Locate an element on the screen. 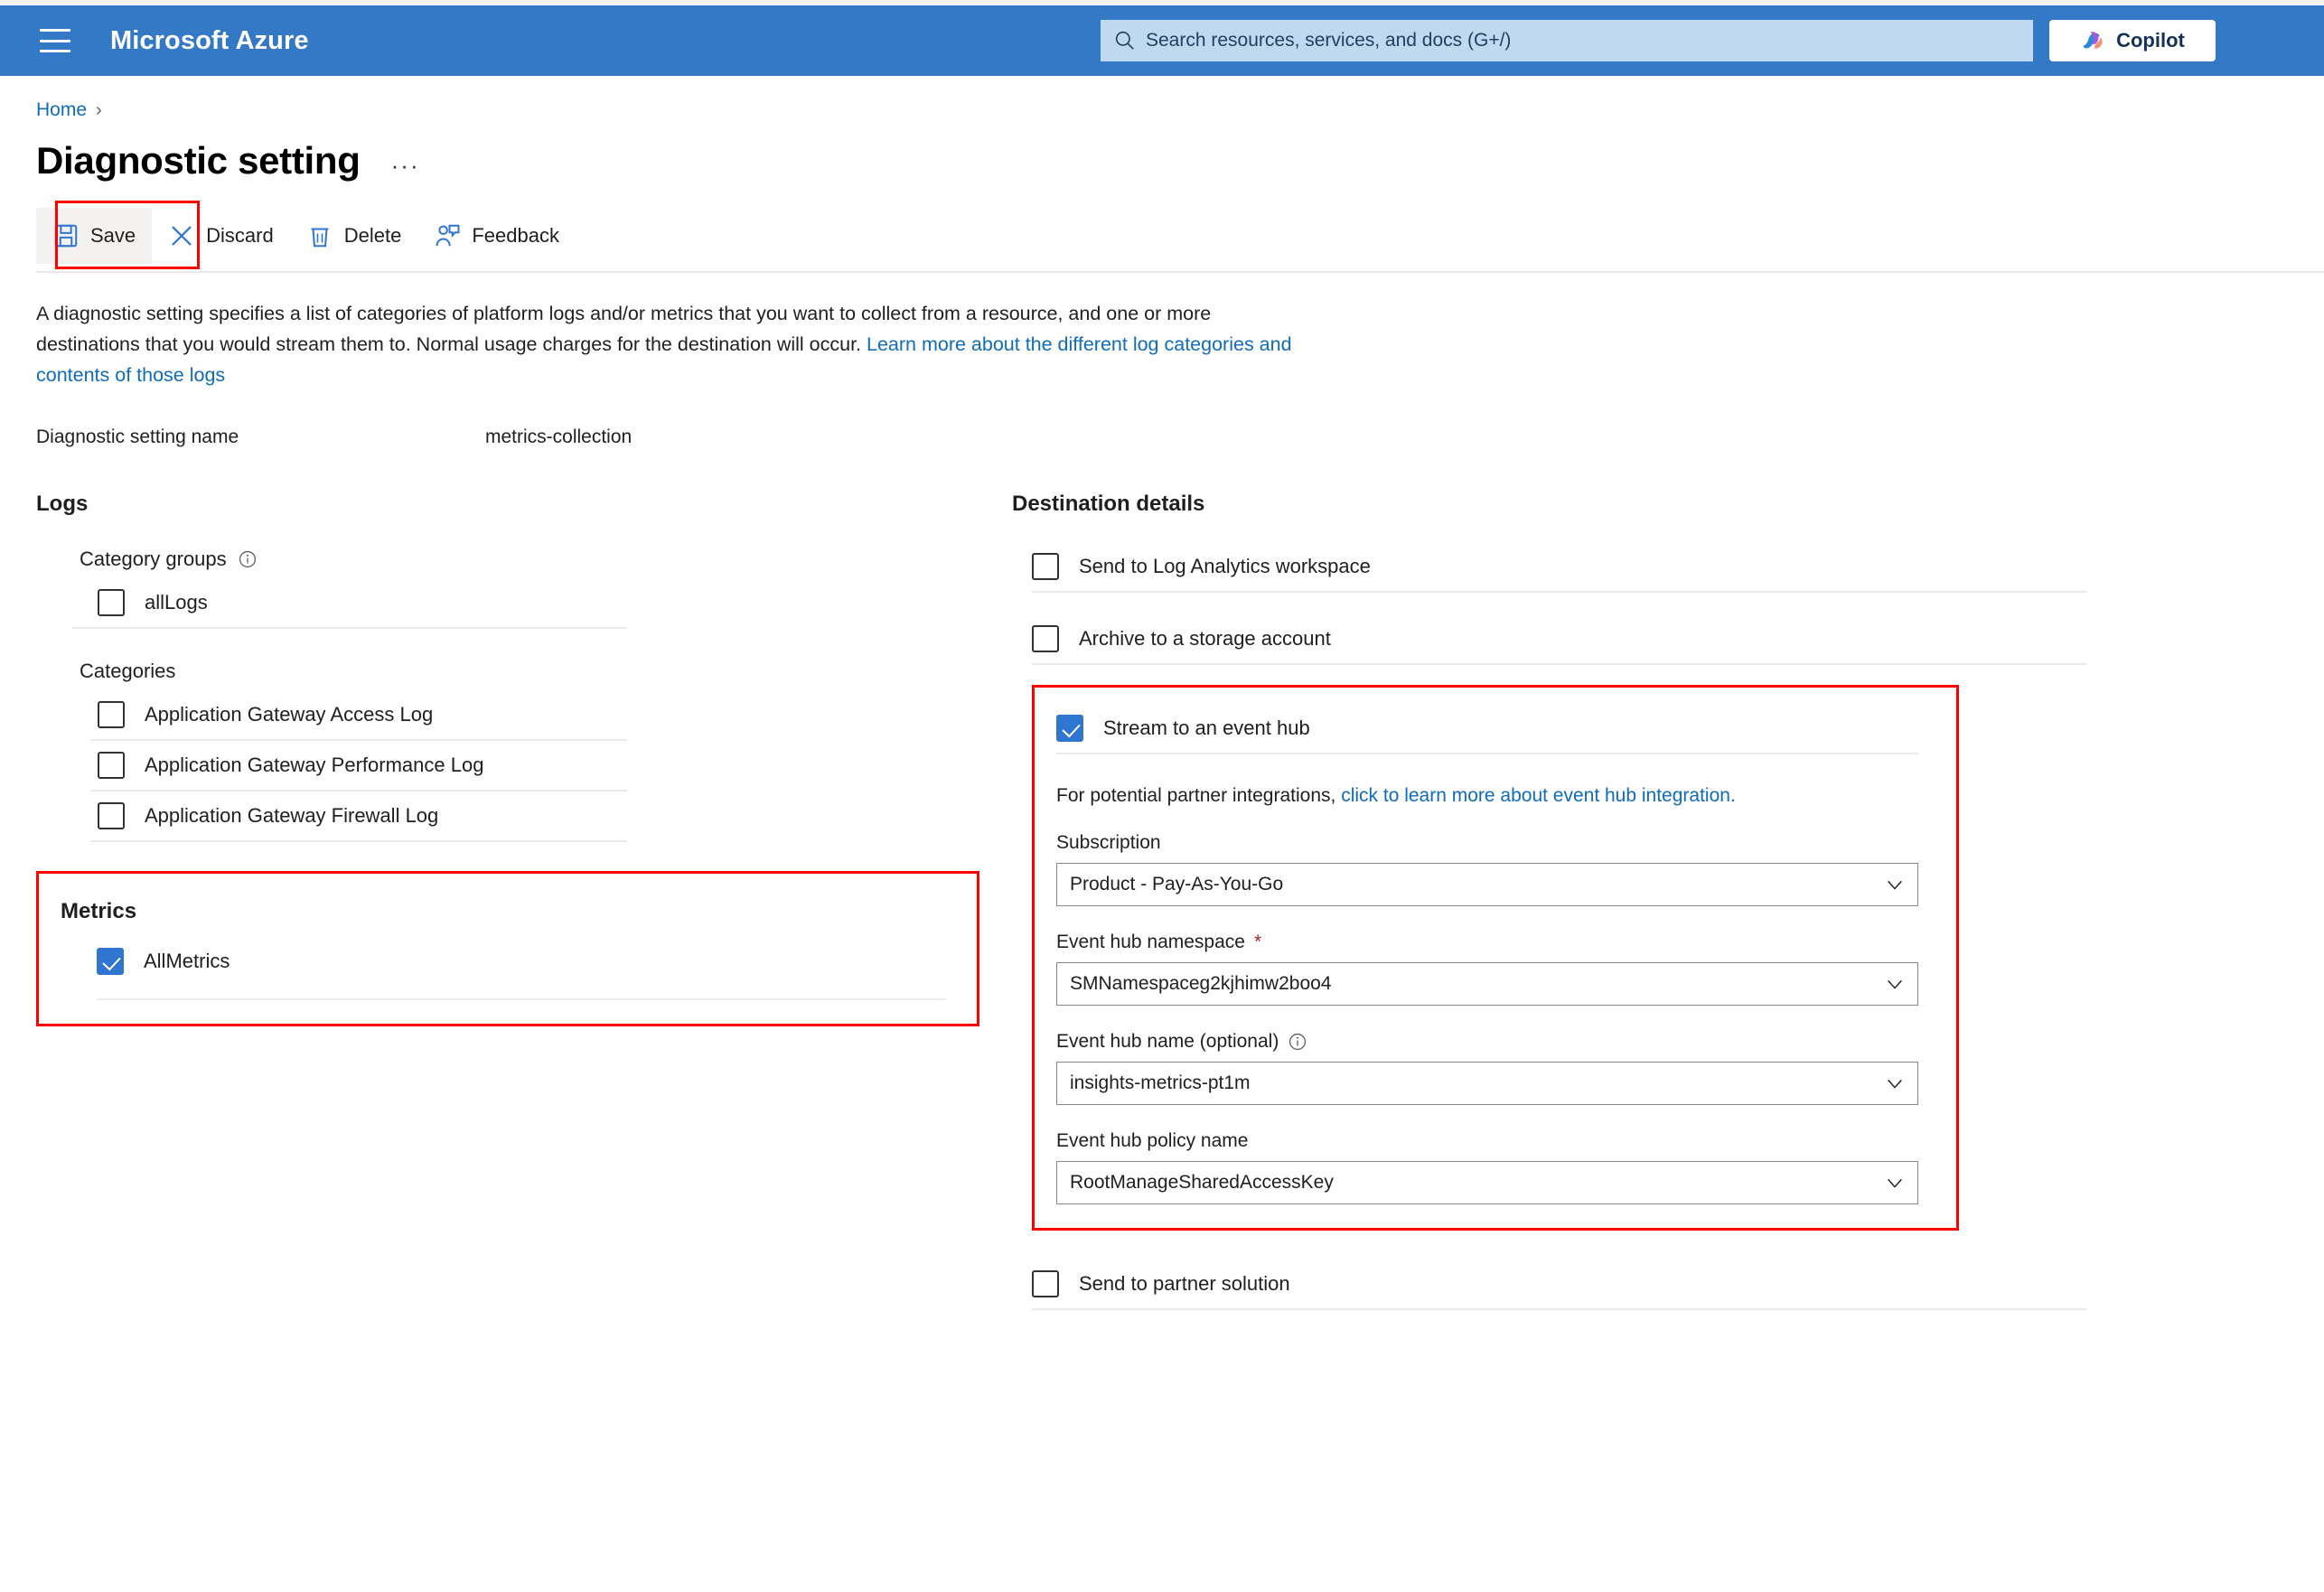  save-button: Save is located at coordinates (94, 236).